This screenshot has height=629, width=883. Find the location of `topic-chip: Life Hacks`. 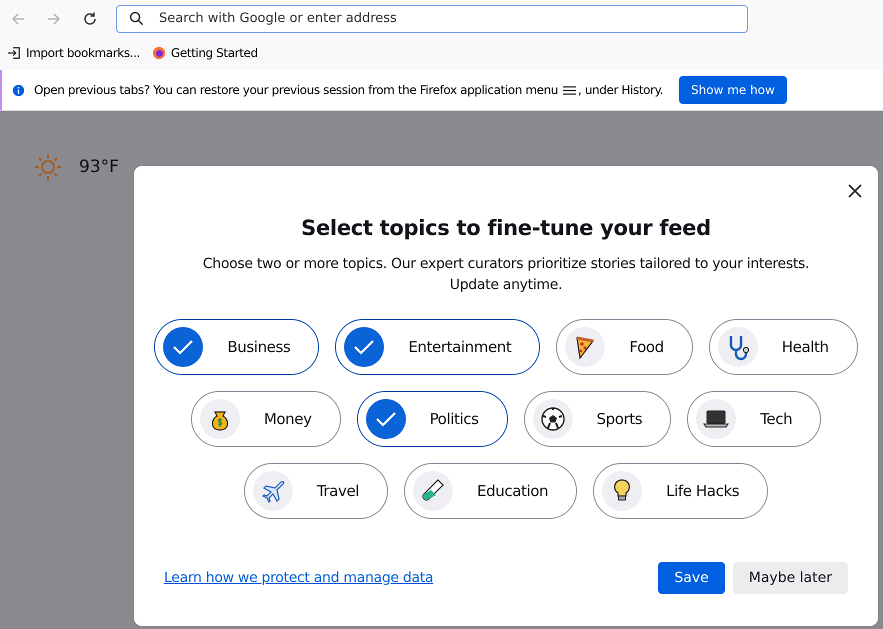

topic-chip: Life Hacks is located at coordinates (680, 491).